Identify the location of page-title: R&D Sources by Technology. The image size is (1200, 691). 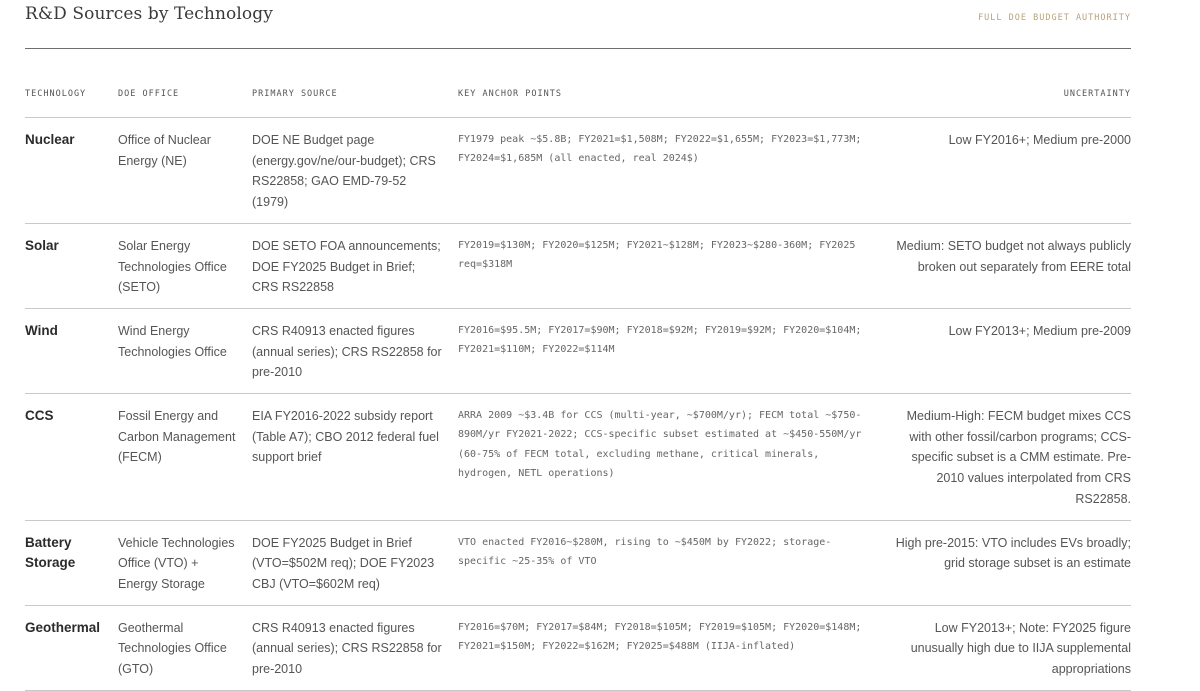
(149, 14).